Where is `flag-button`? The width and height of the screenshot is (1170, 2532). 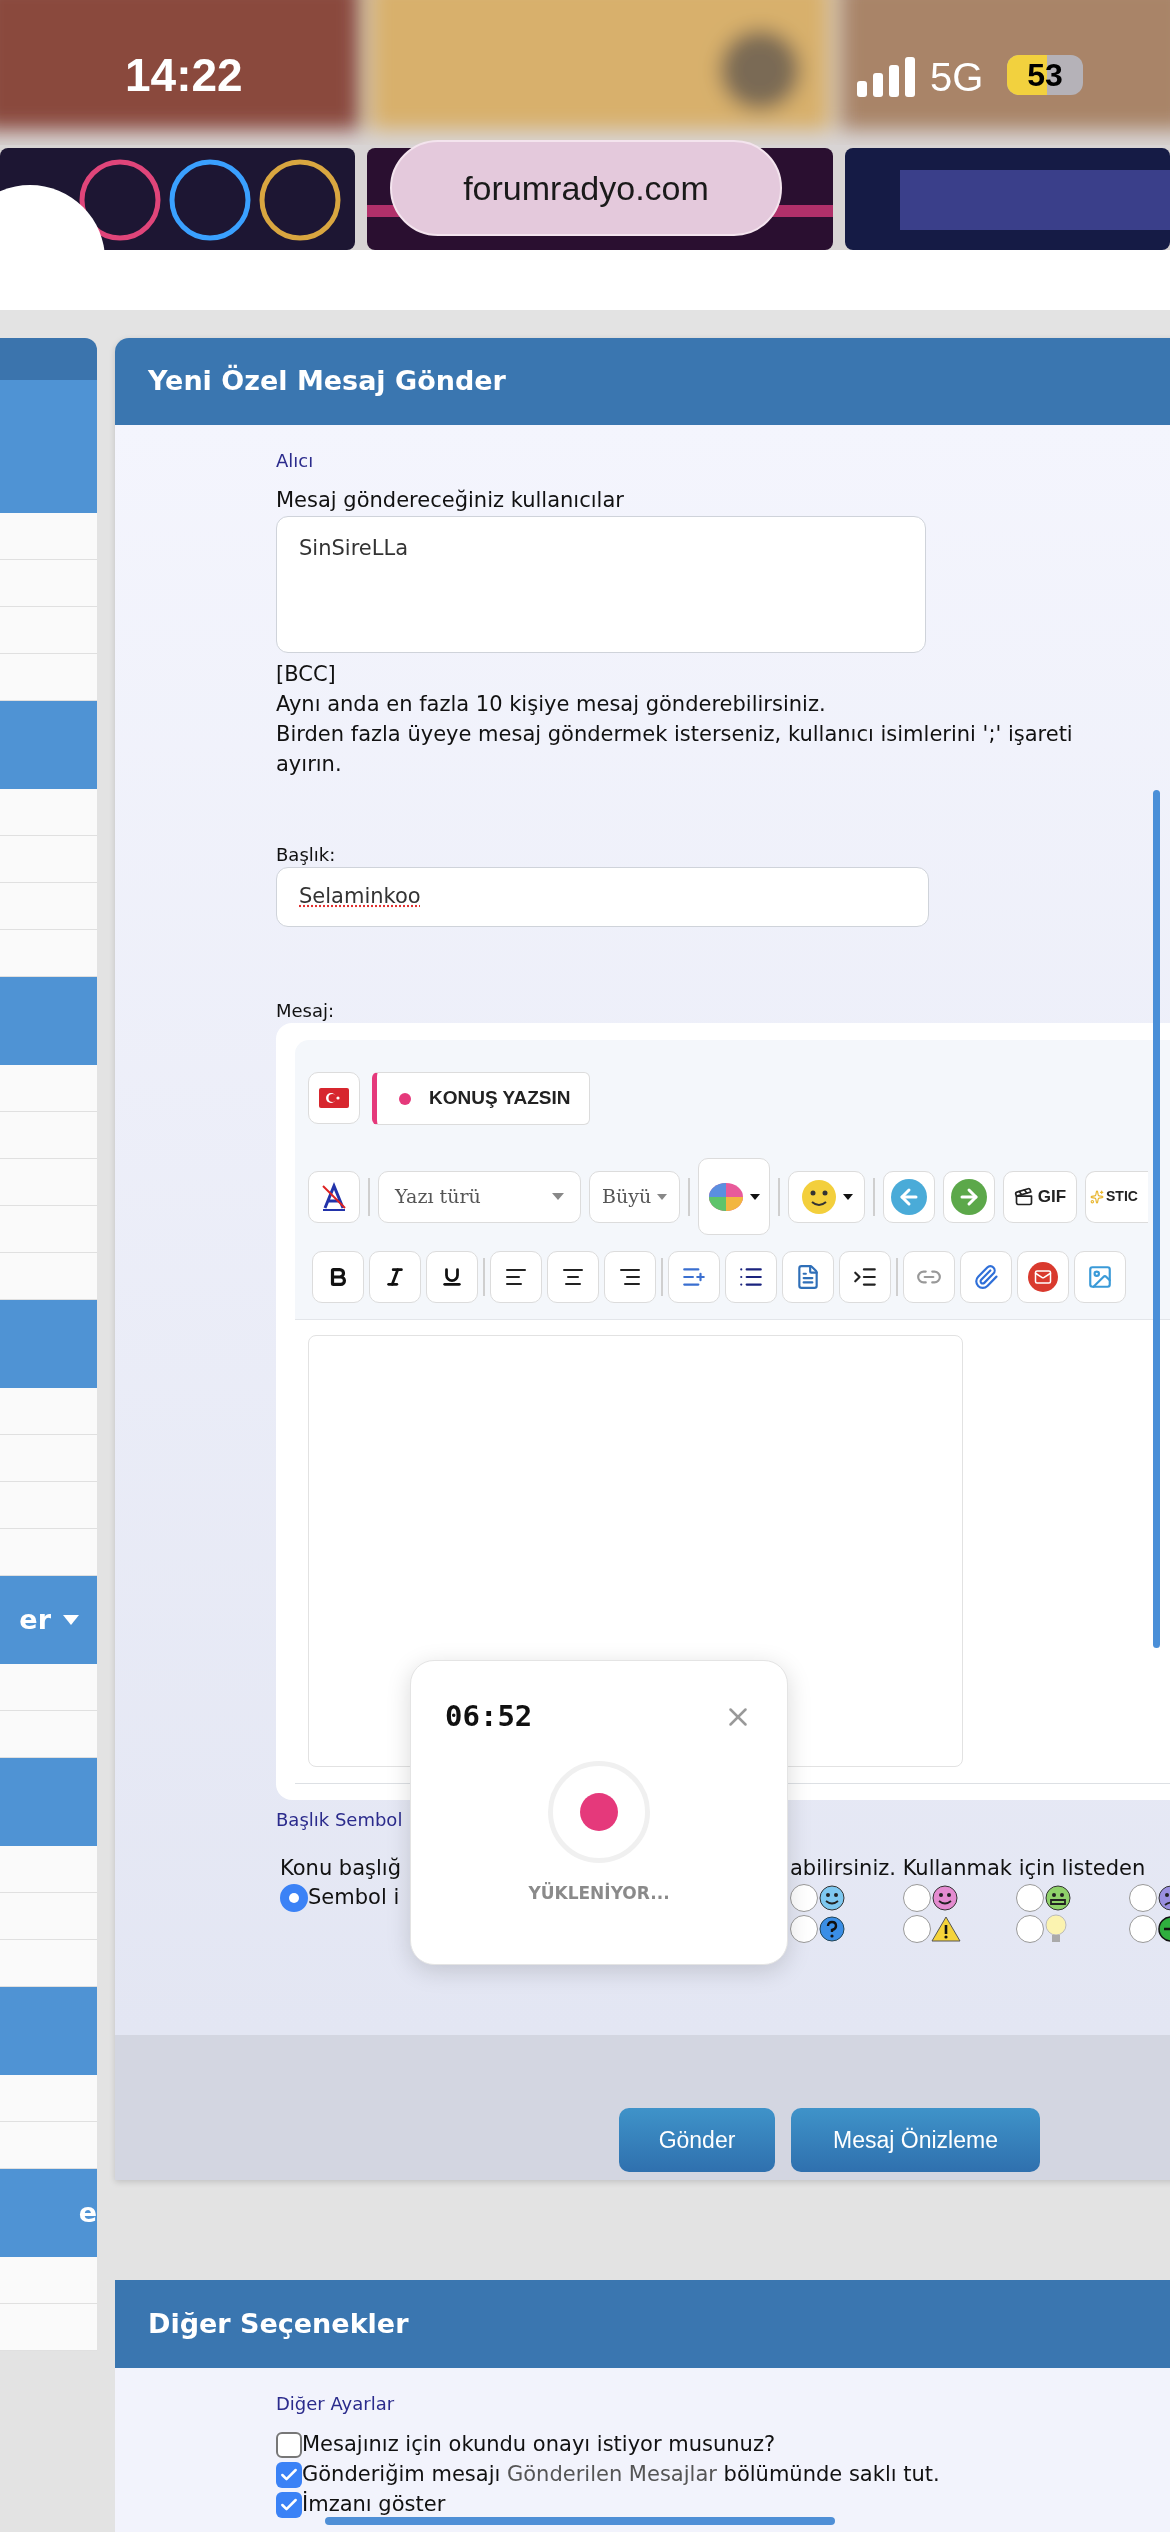 flag-button is located at coordinates (334, 1098).